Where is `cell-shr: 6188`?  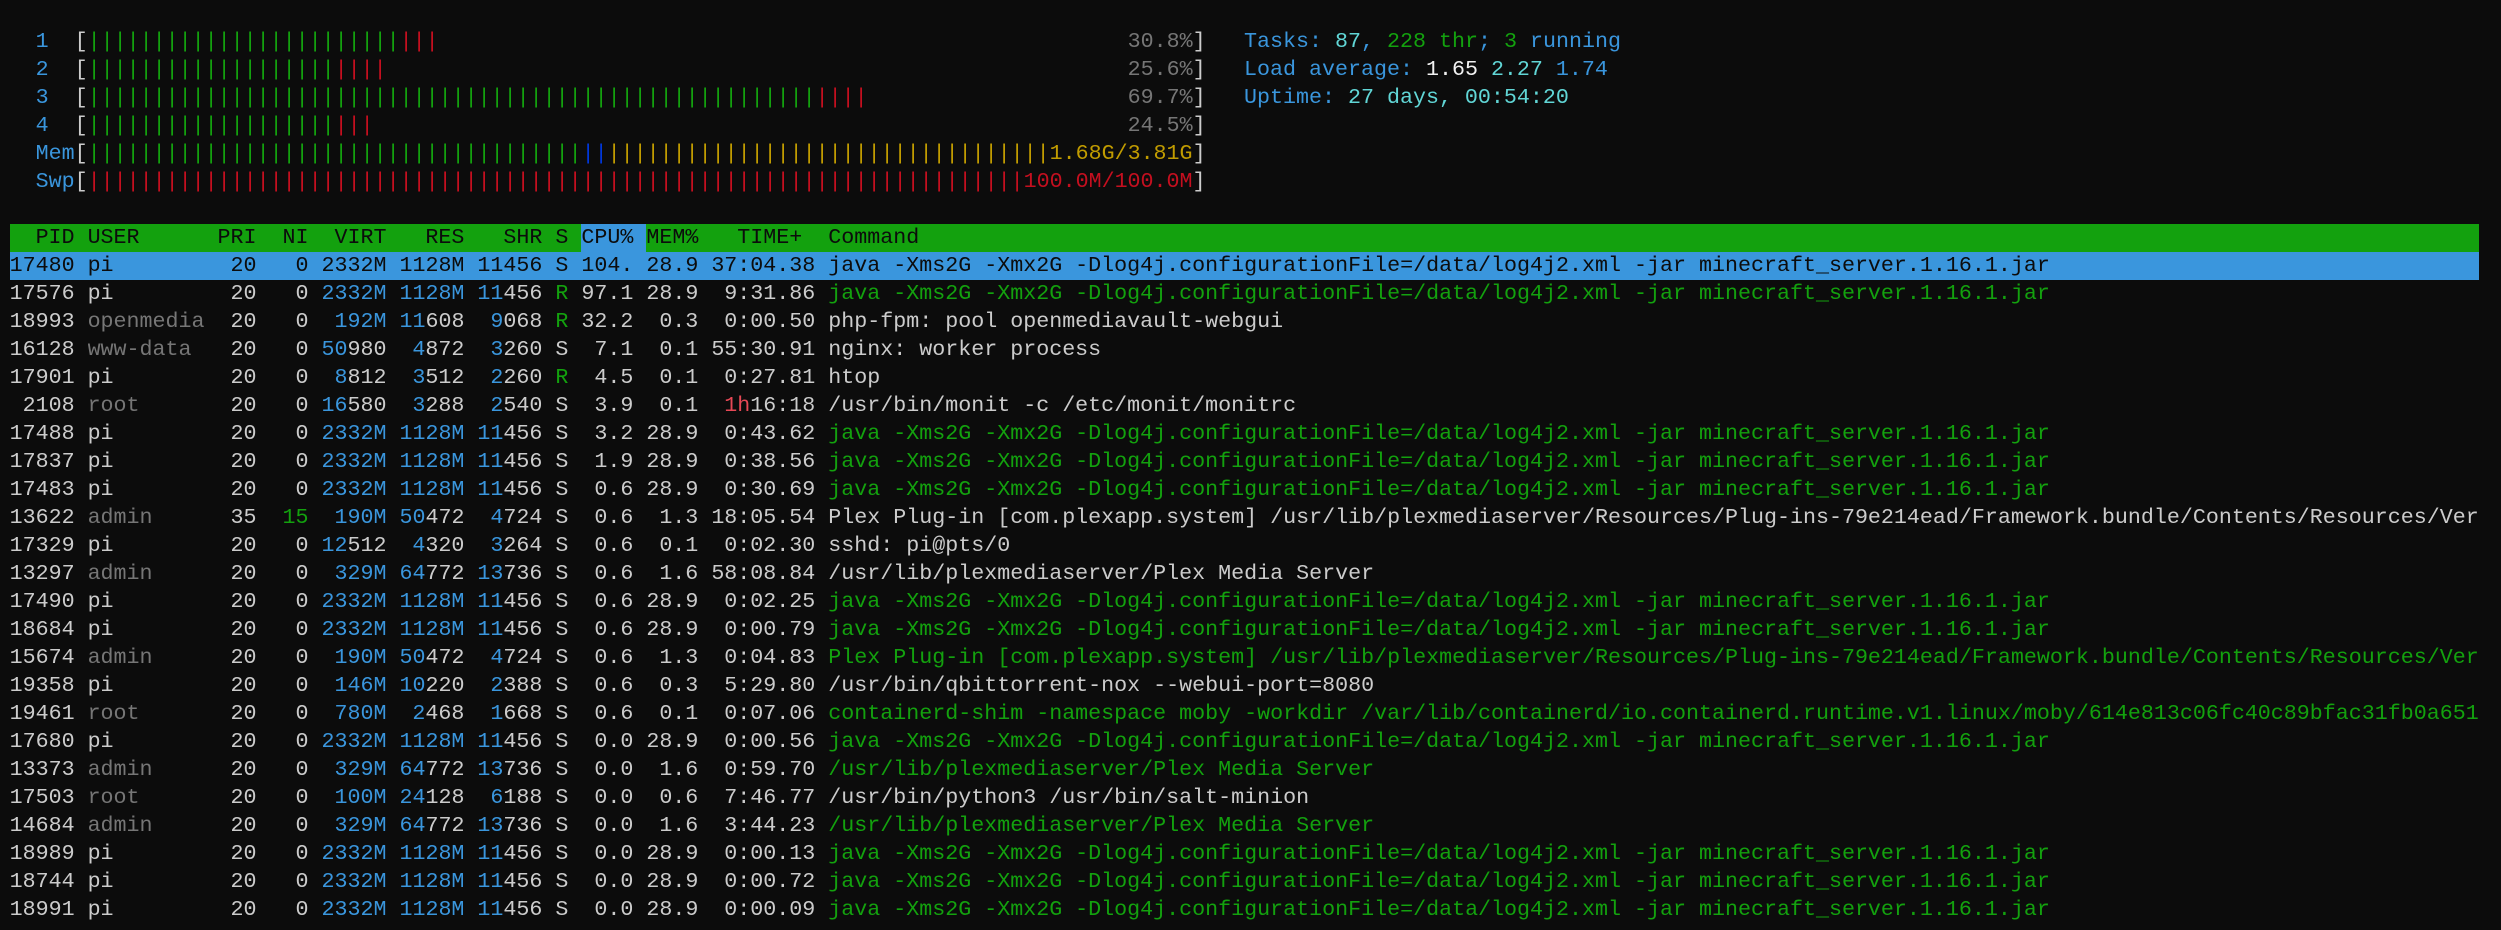 cell-shr: 6188 is located at coordinates (516, 797).